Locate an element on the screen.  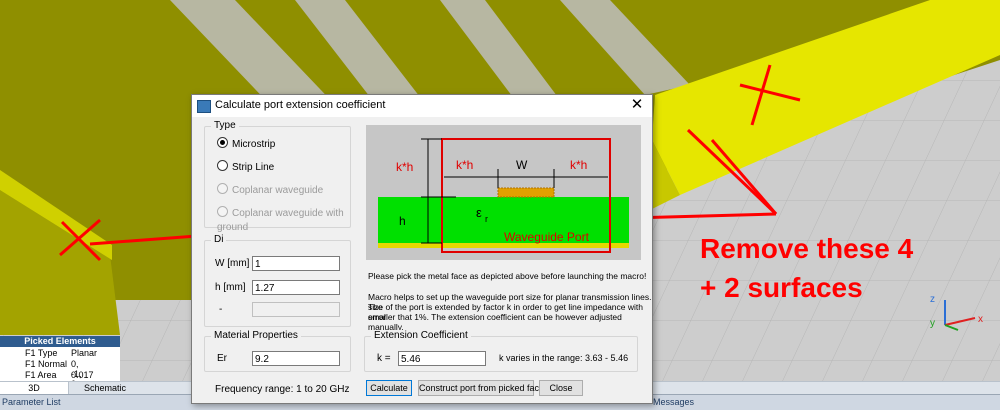
label-kh-top-right: k*h is located at coordinates (578, 165).